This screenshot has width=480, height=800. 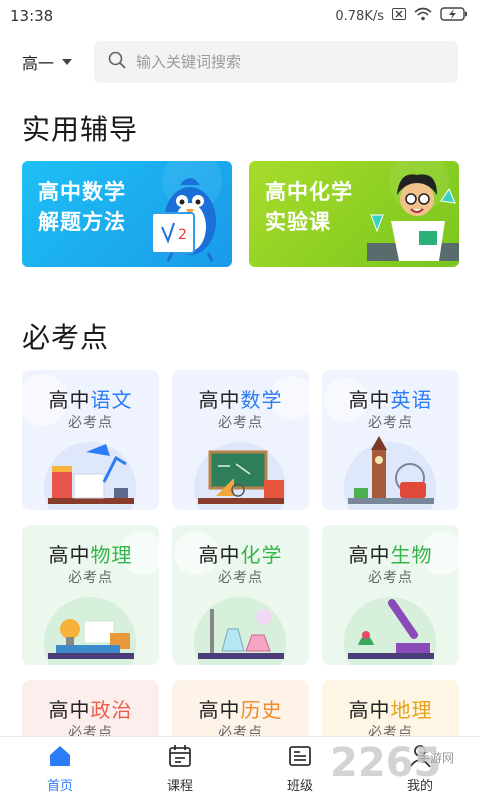 I want to click on search-box, so click(x=276, y=62).